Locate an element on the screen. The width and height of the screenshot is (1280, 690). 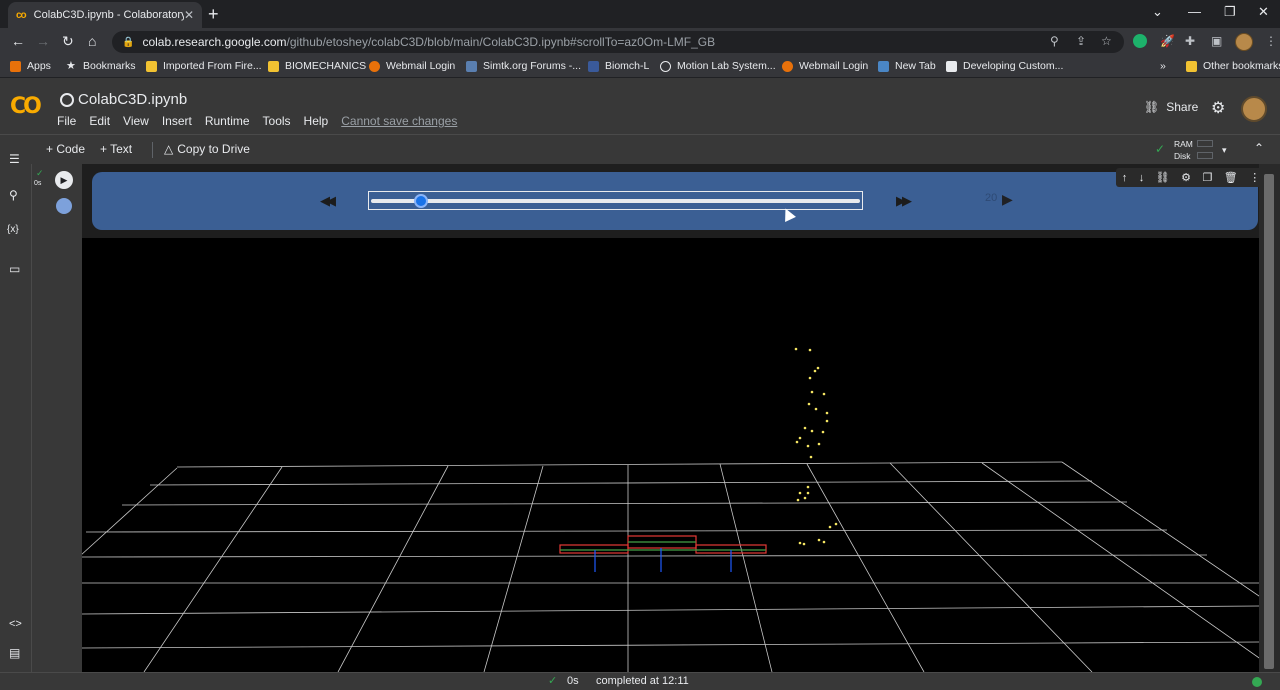
close-window-button: ✕ is located at coordinates (1263, 12).